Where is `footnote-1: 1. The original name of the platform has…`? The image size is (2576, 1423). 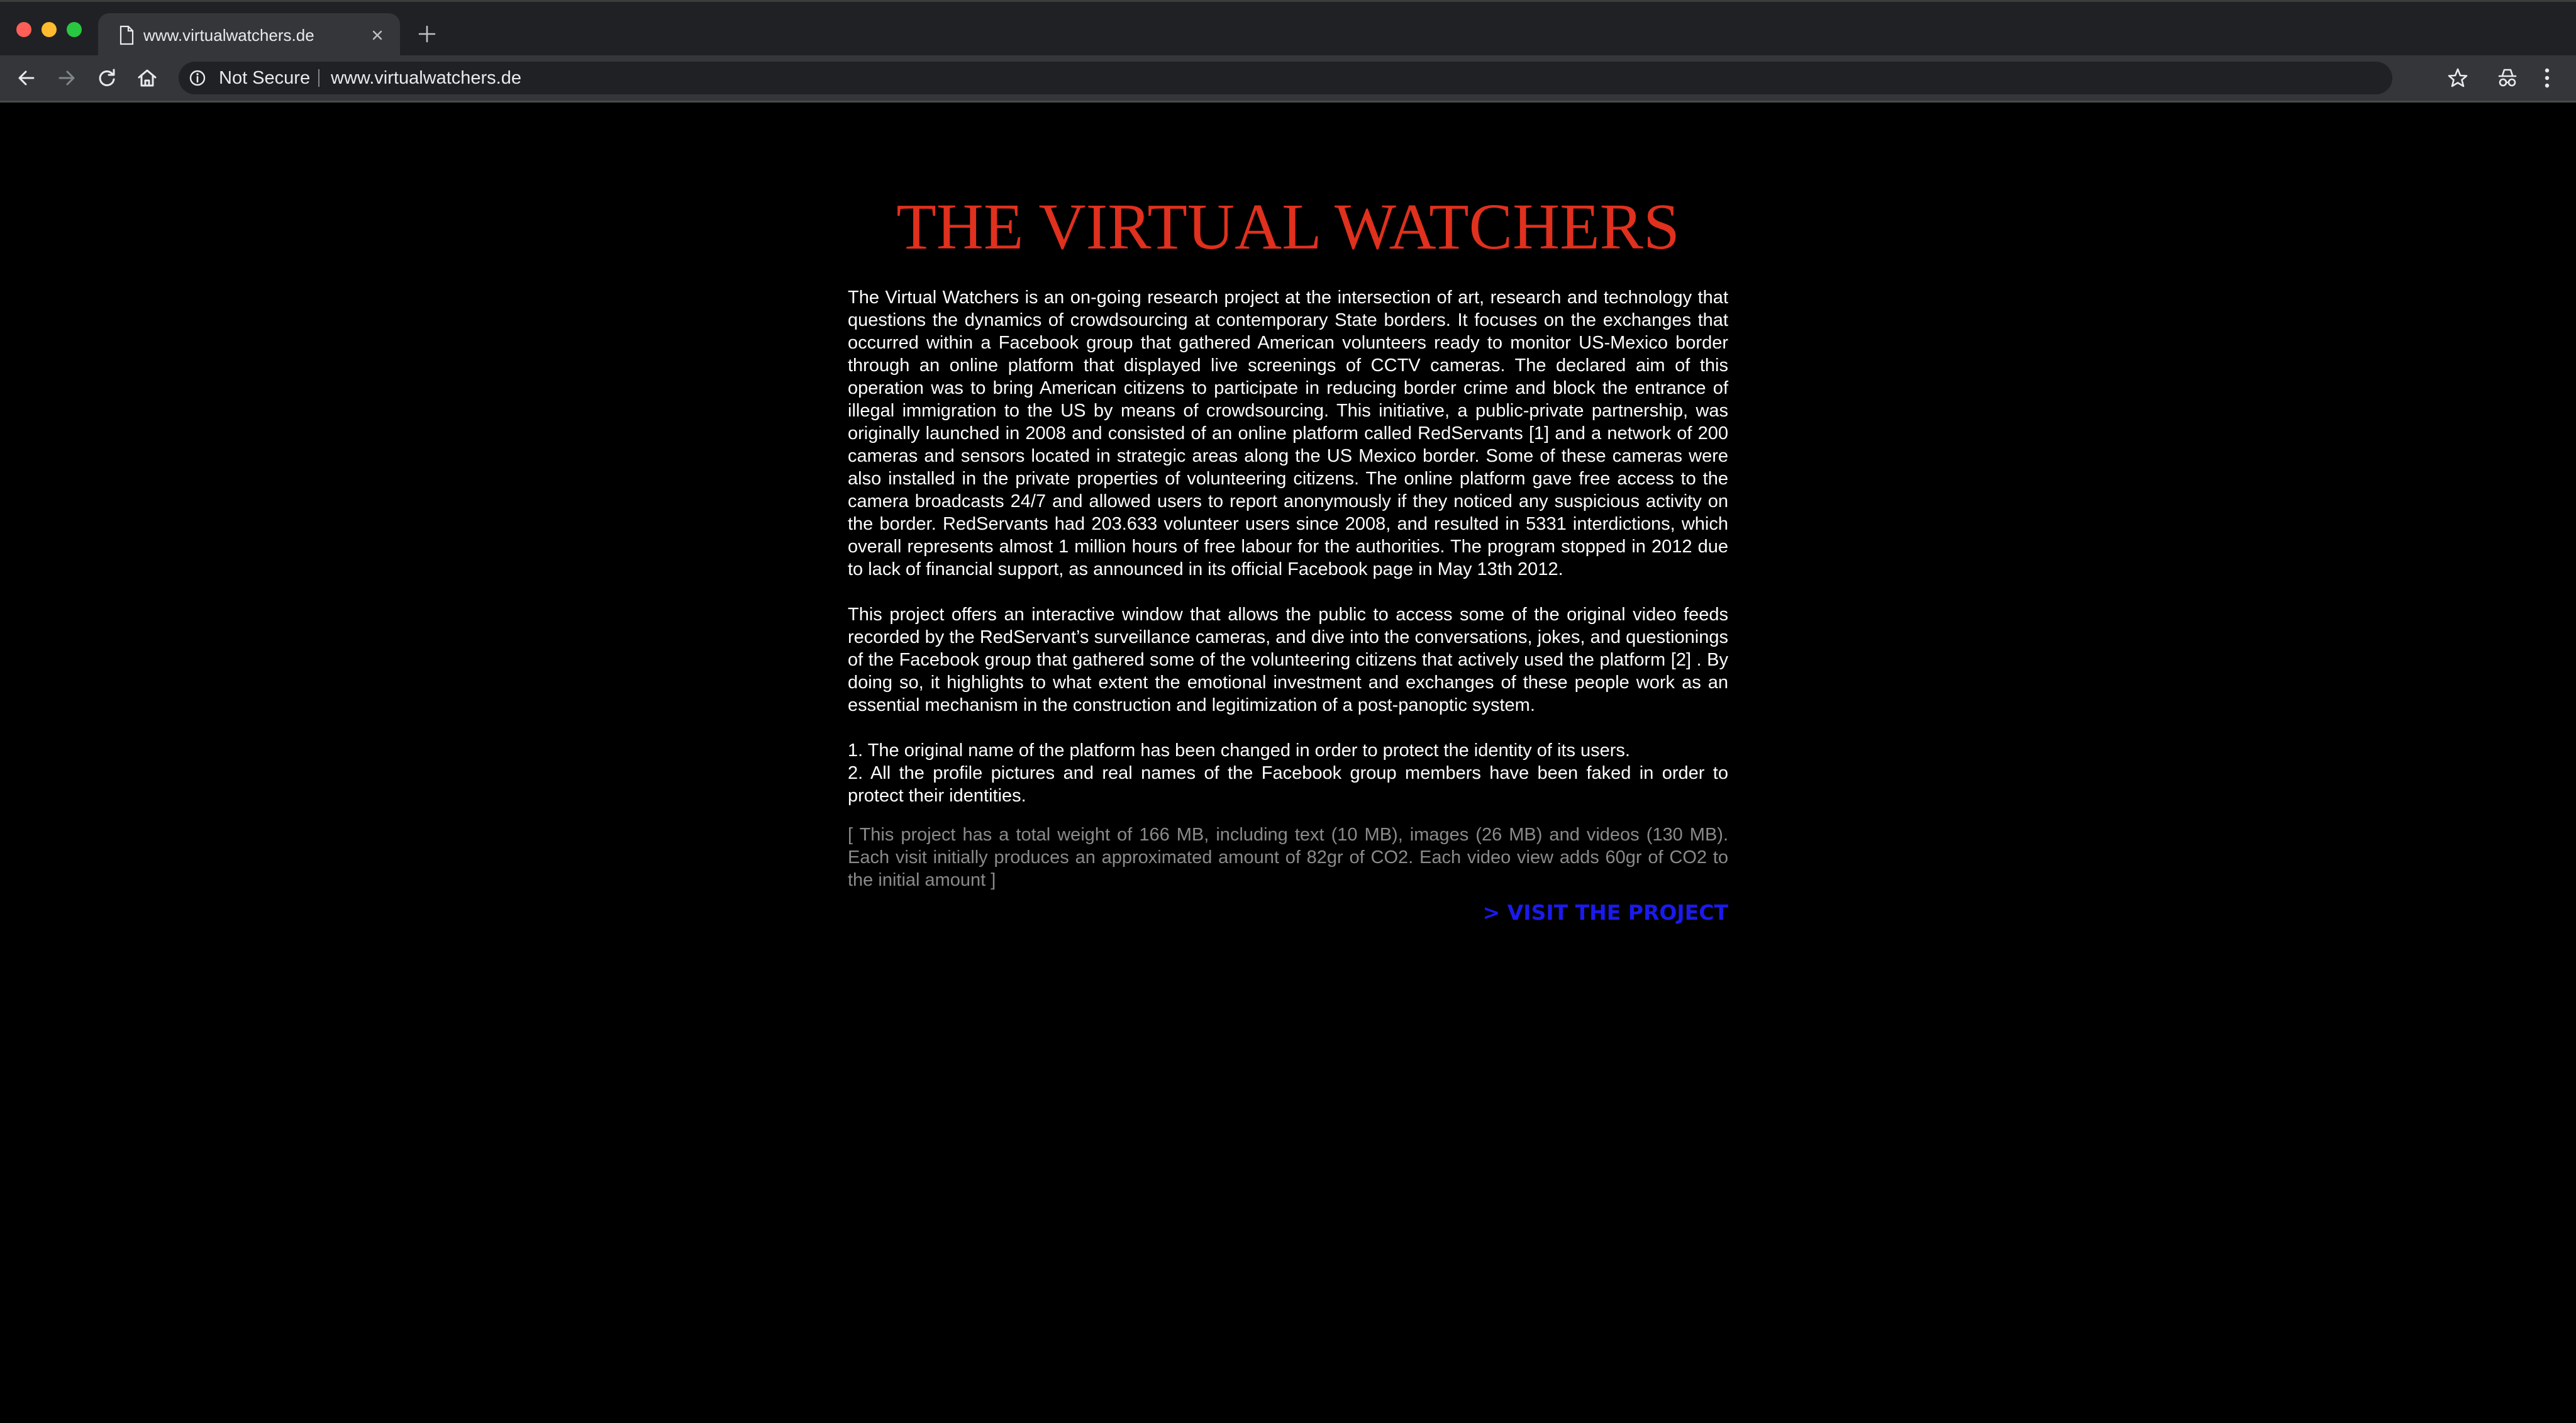
footnote-1: 1. The original name of the platform has… is located at coordinates (1239, 750).